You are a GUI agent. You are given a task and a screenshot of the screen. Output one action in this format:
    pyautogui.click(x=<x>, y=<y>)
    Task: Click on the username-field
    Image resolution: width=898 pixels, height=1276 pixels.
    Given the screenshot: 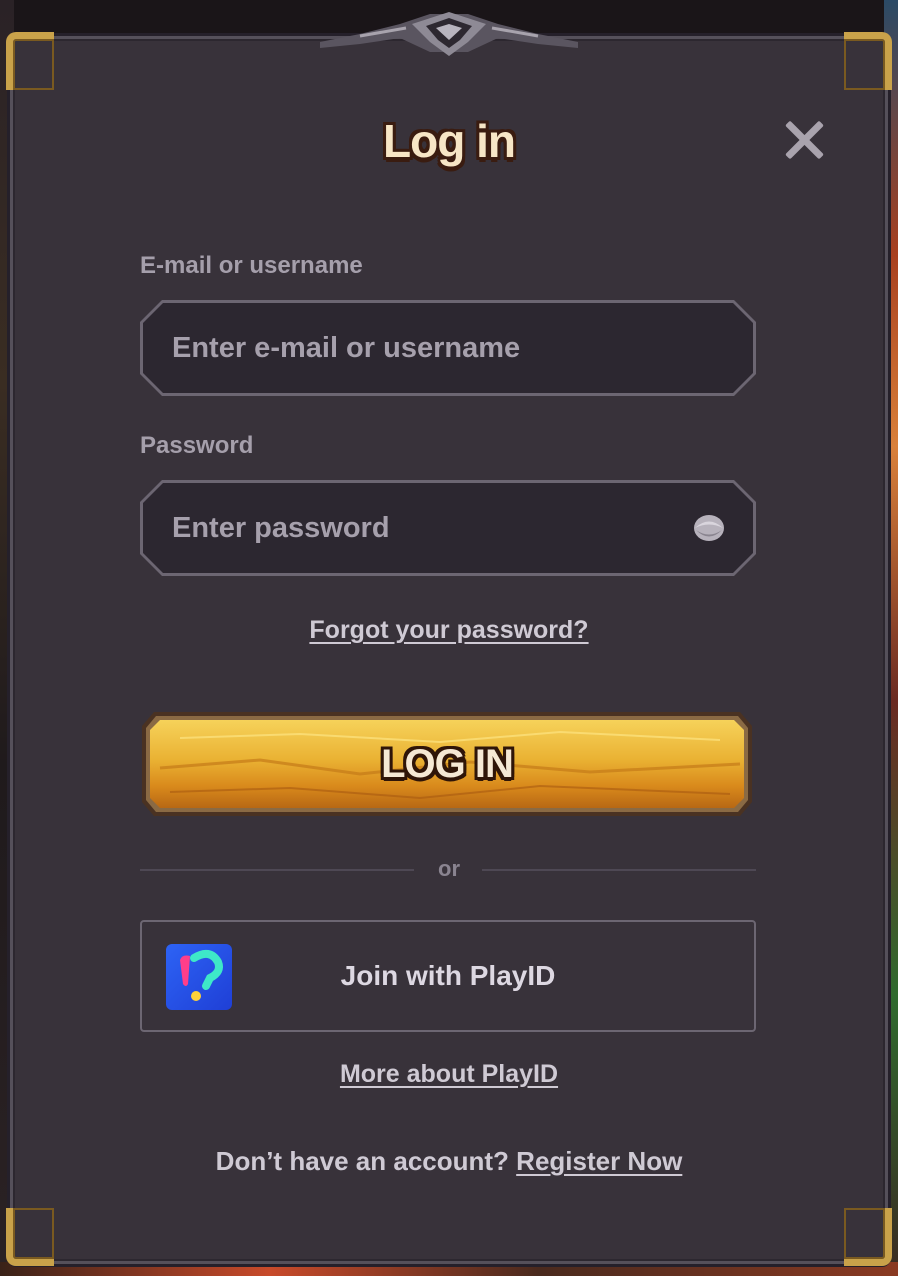 What is the action you would take?
    pyautogui.click(x=448, y=348)
    